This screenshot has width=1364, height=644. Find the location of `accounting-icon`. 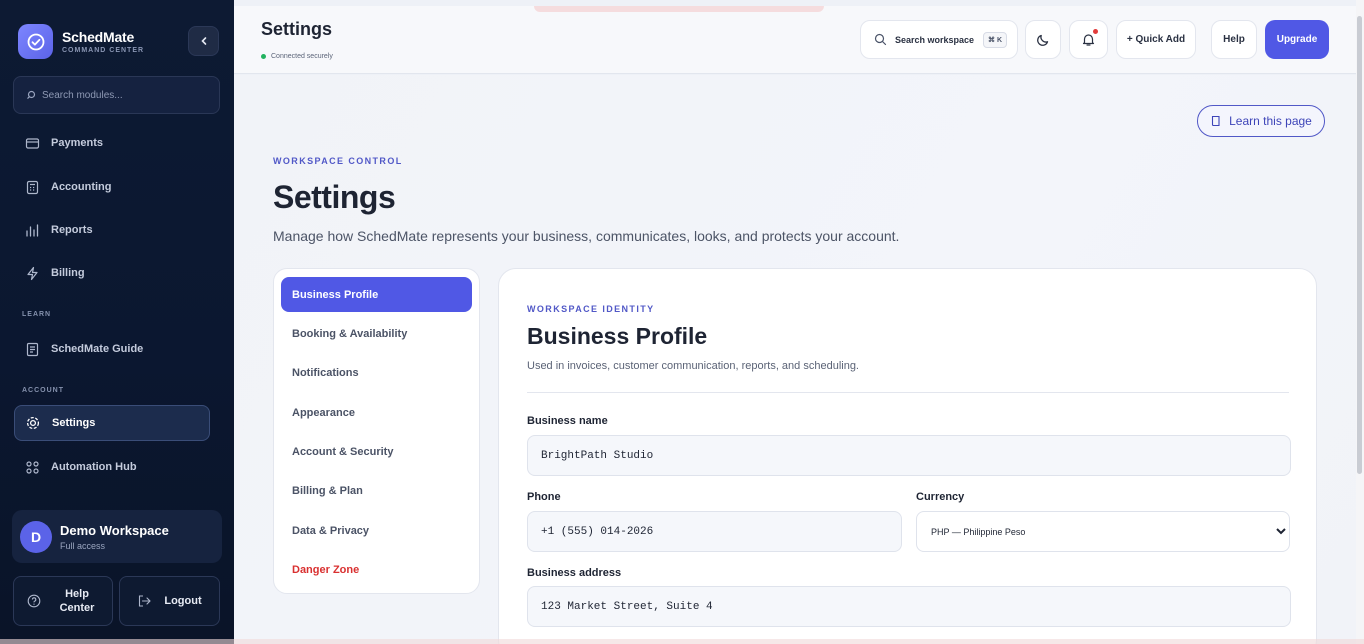

accounting-icon is located at coordinates (32, 187).